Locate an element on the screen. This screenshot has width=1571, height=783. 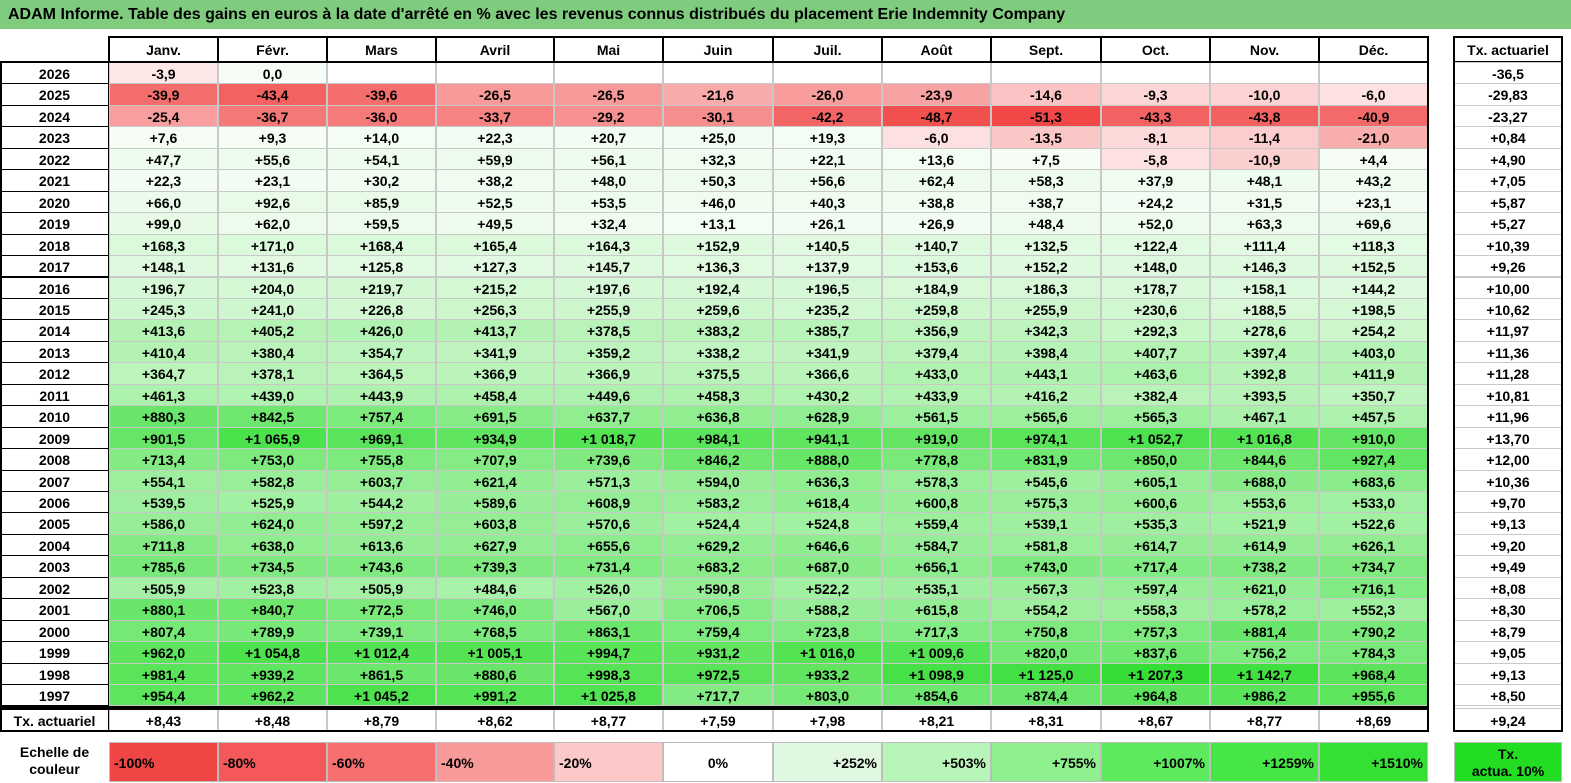
table-cell: +146,3 is located at coordinates (1264, 266).